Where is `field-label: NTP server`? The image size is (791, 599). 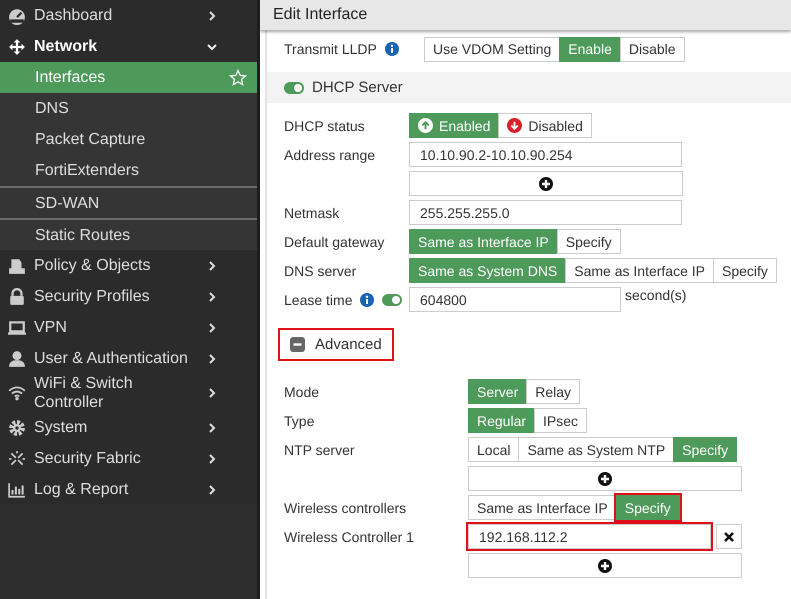 field-label: NTP server is located at coordinates (320, 450).